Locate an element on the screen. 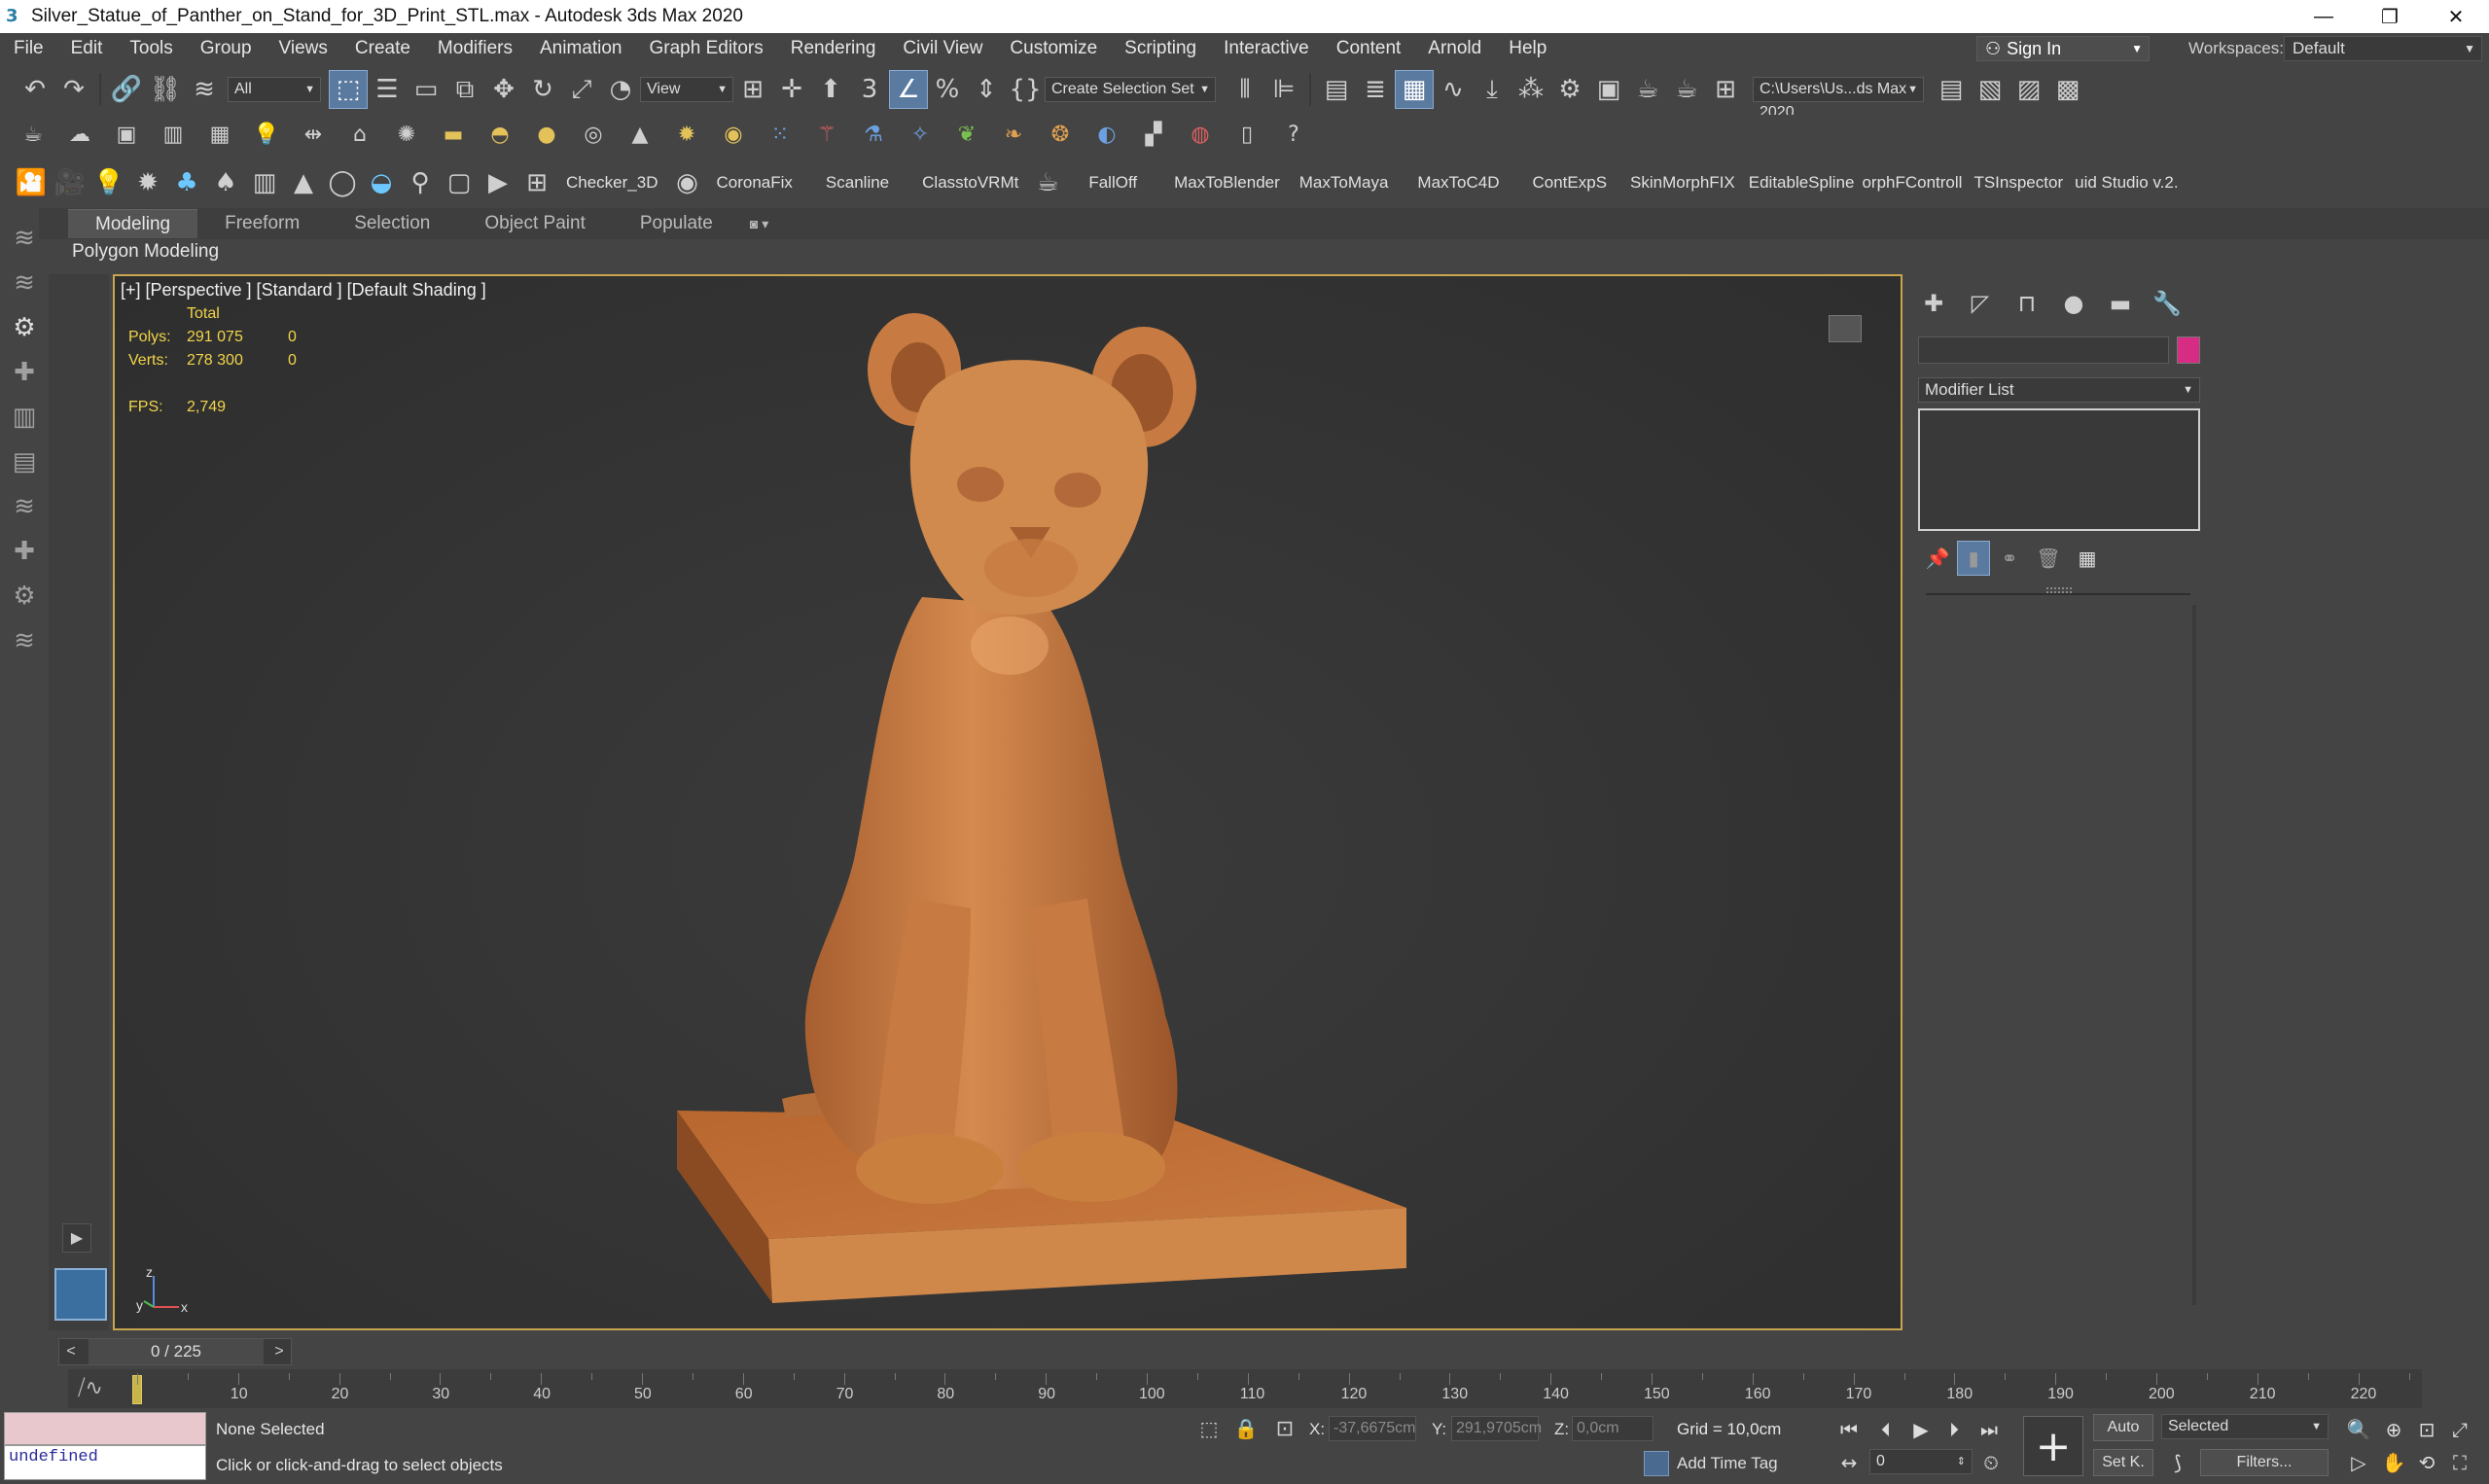  script-classtovrmt: ClasstoVRMt is located at coordinates (970, 183).